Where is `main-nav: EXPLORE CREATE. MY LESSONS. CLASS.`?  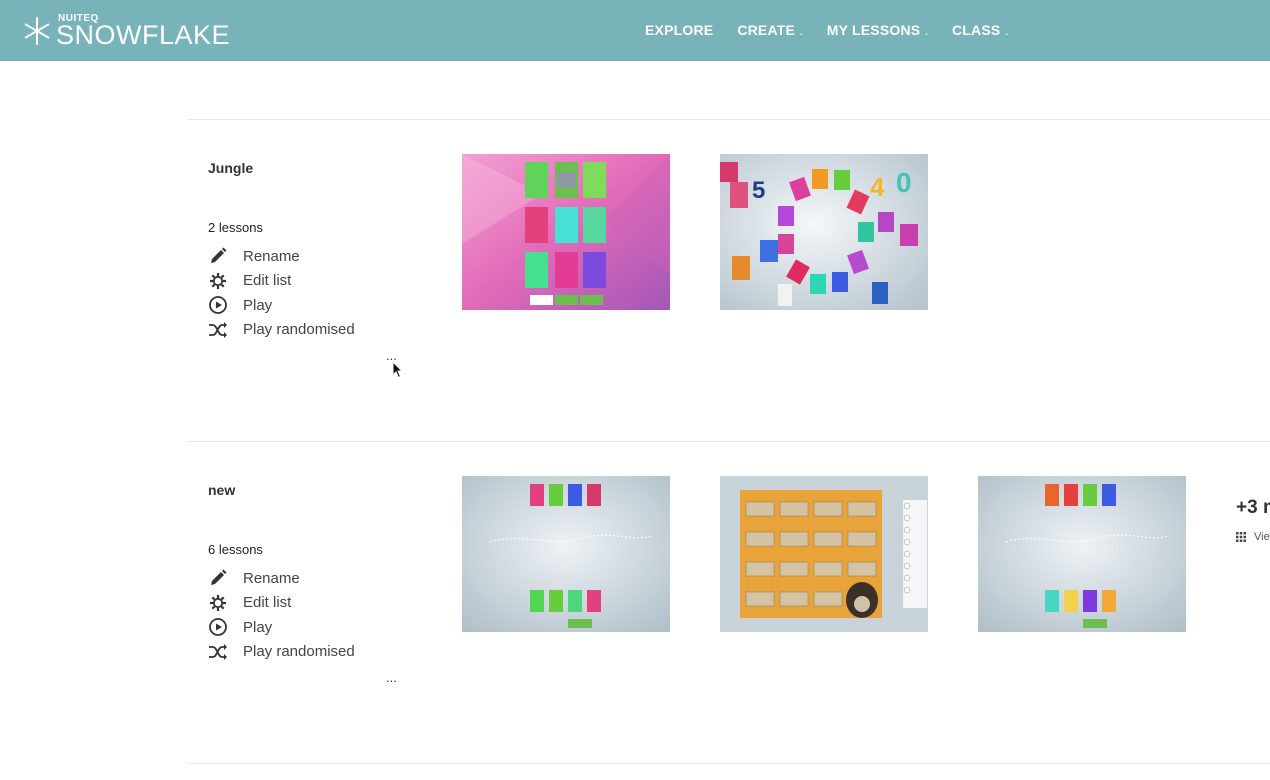
main-nav: EXPLORE CREATE. MY LESSONS. CLASS. is located at coordinates (826, 30).